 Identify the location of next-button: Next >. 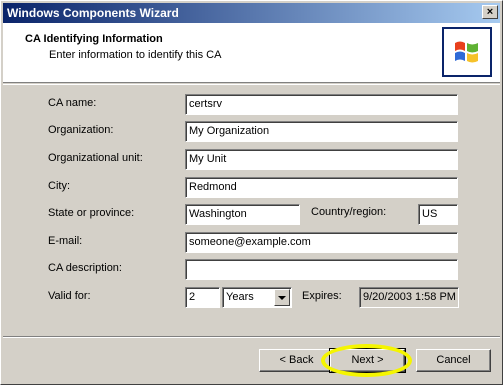
(367, 360).